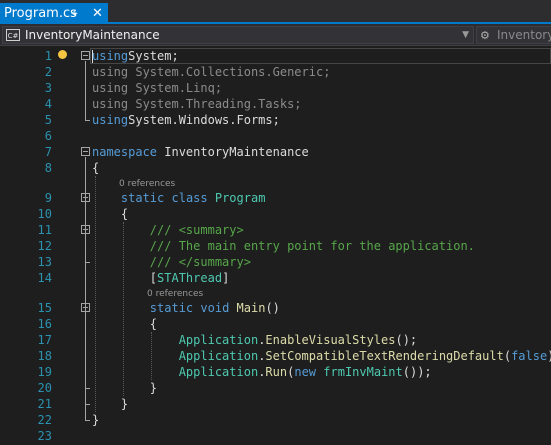 The height and width of the screenshot is (445, 551). Describe the element at coordinates (485, 35) in the screenshot. I see `class-icon: ⚙` at that location.